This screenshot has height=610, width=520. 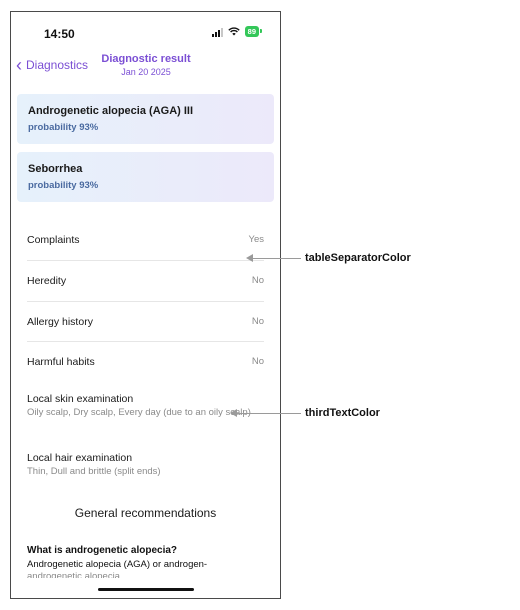 I want to click on diagnosis-card: Seborrhea probability 93%, so click(x=145, y=177).